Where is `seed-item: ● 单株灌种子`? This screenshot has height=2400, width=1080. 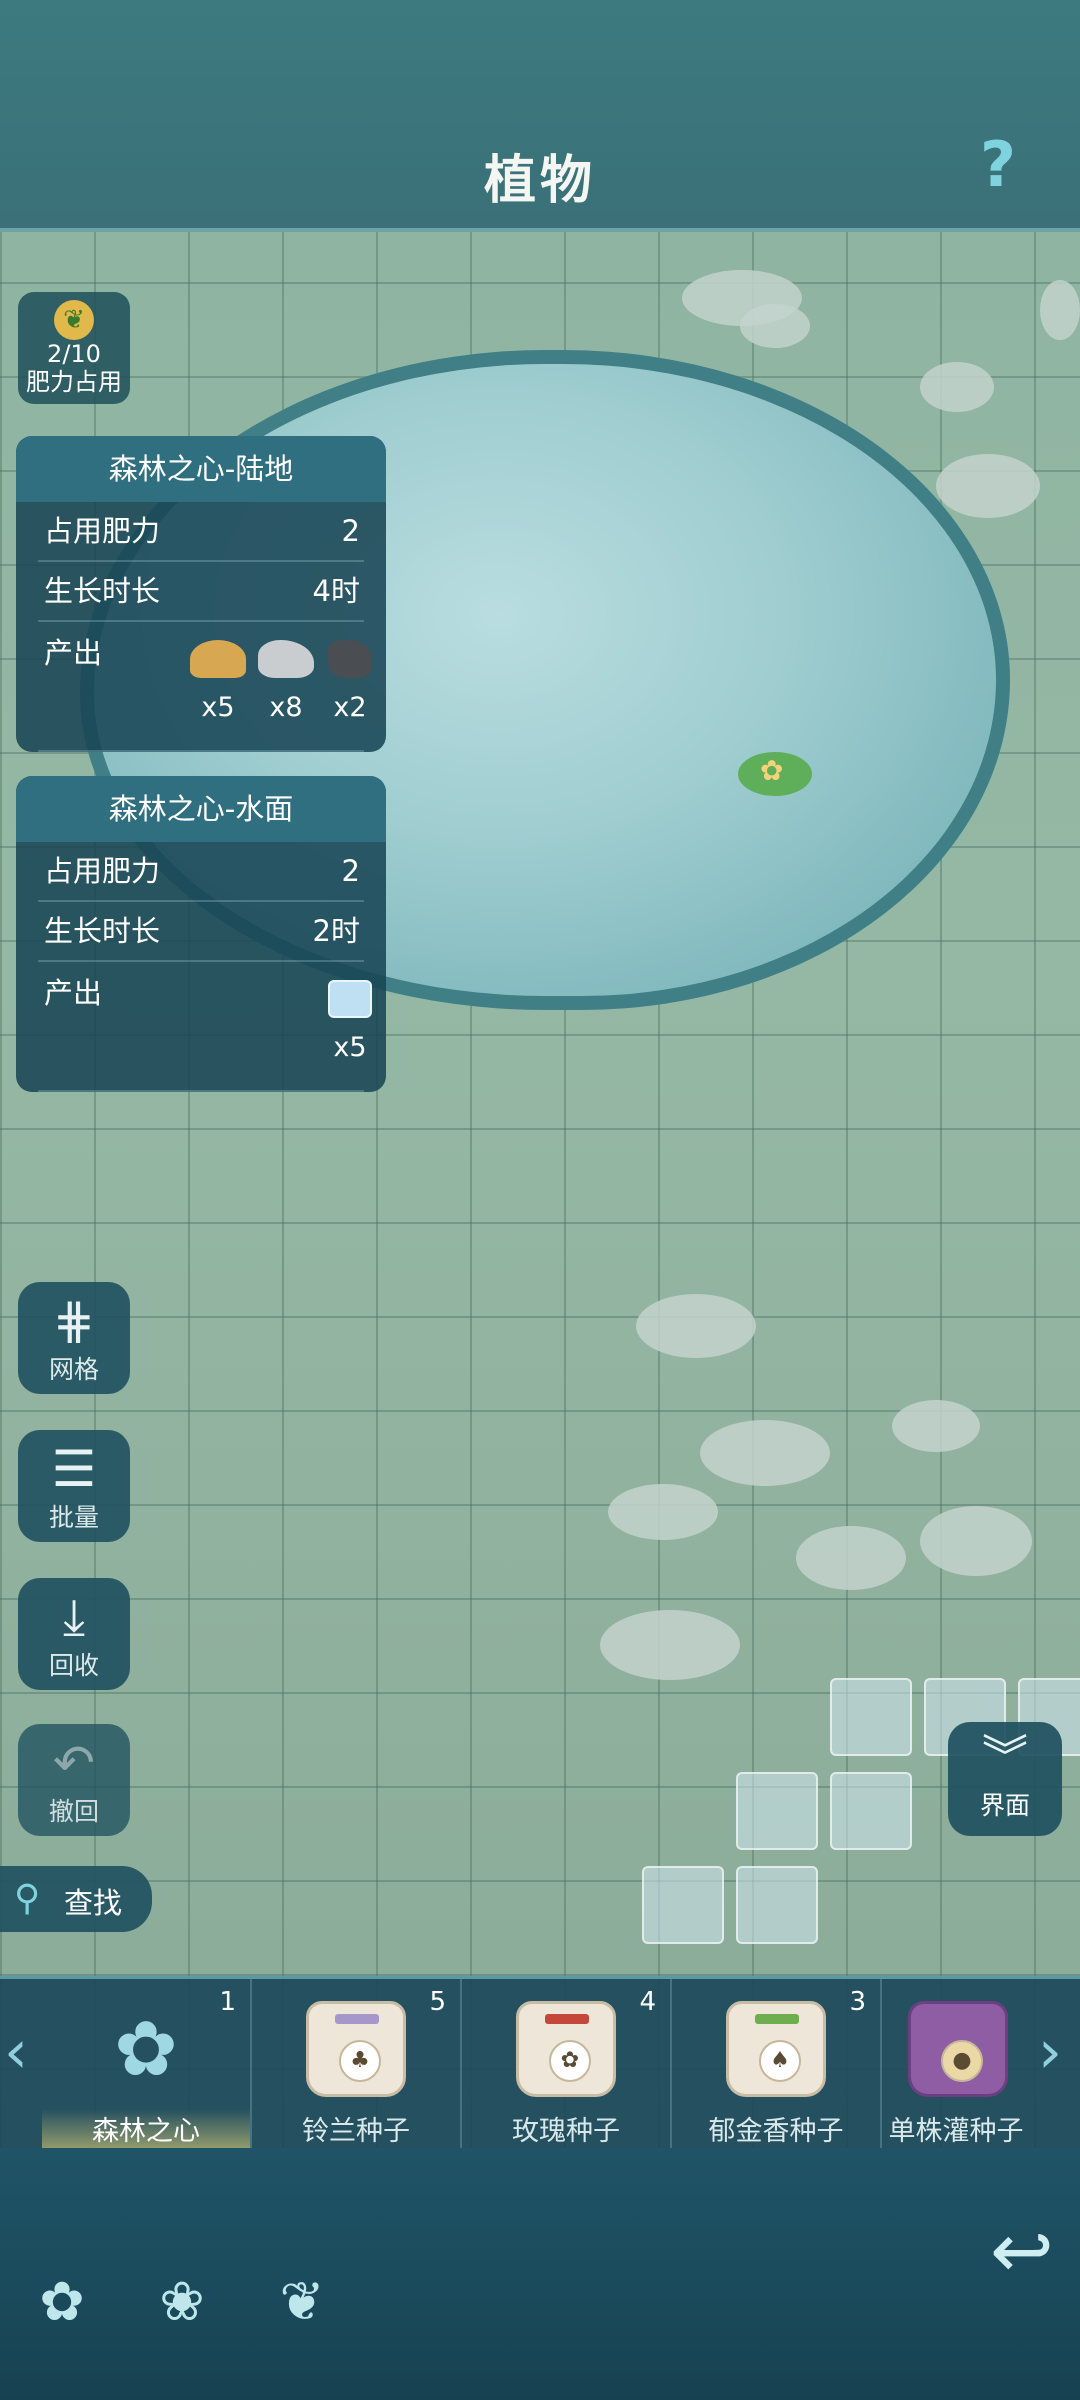
seed-item: ● 单株灌种子 is located at coordinates (956, 2065).